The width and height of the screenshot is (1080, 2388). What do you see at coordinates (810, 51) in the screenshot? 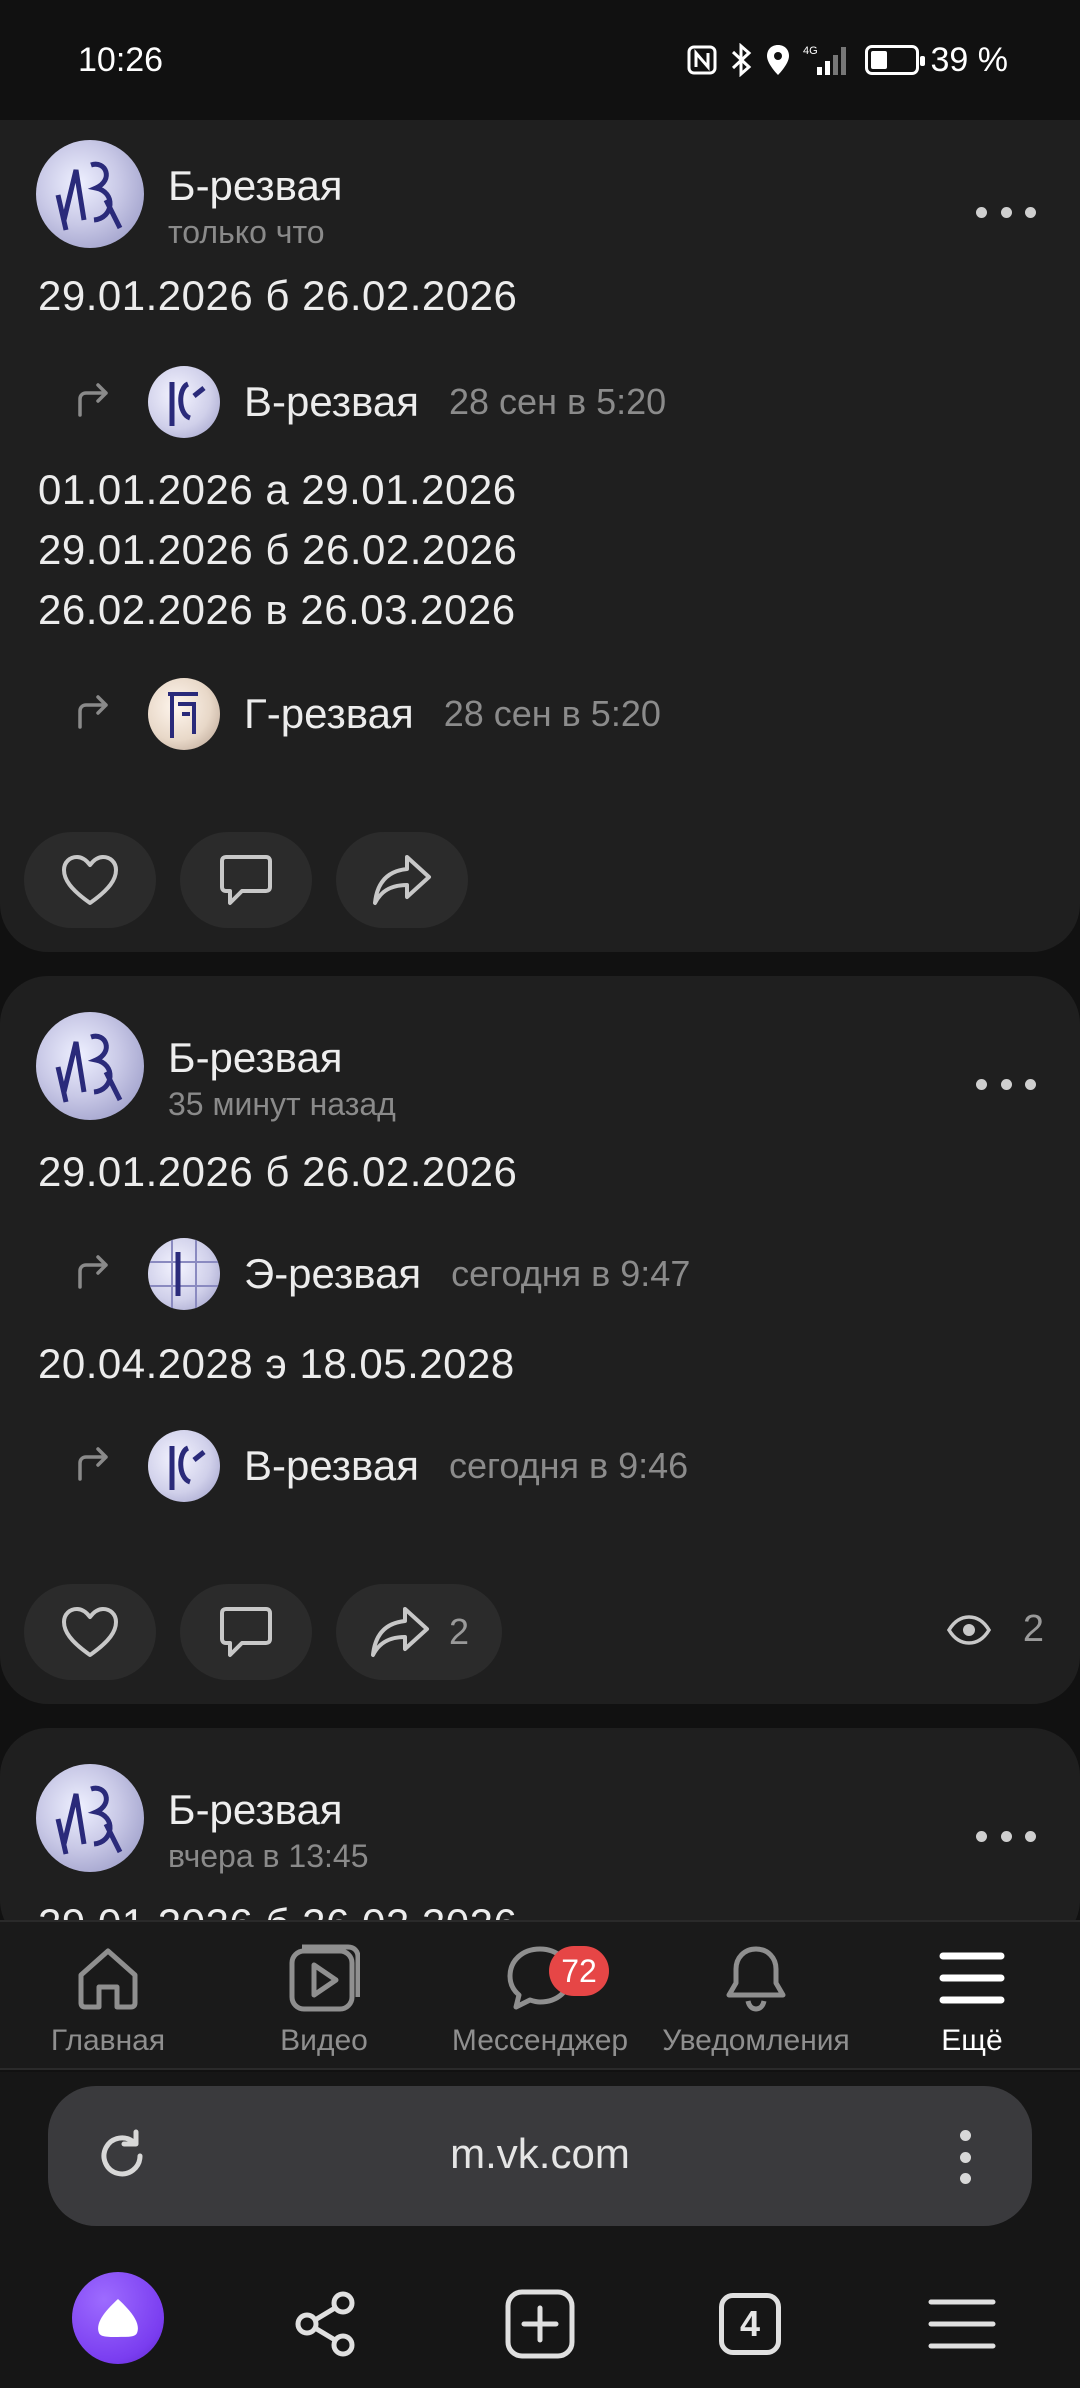
I see `svg-text: 4G` at bounding box center [810, 51].